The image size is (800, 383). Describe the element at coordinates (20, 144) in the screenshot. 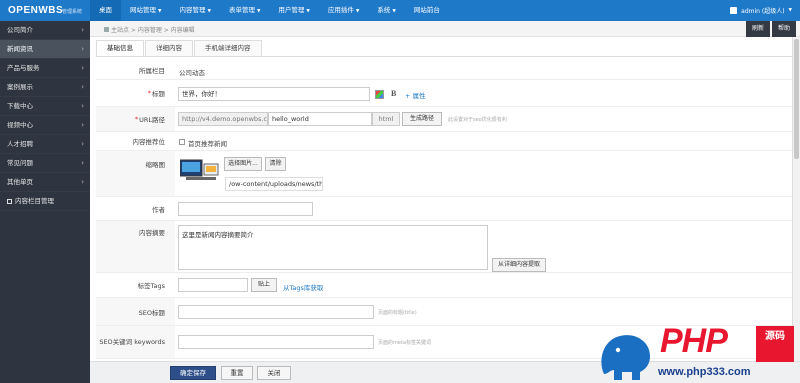

I see `sidebar-item-label: 人才招聘` at that location.